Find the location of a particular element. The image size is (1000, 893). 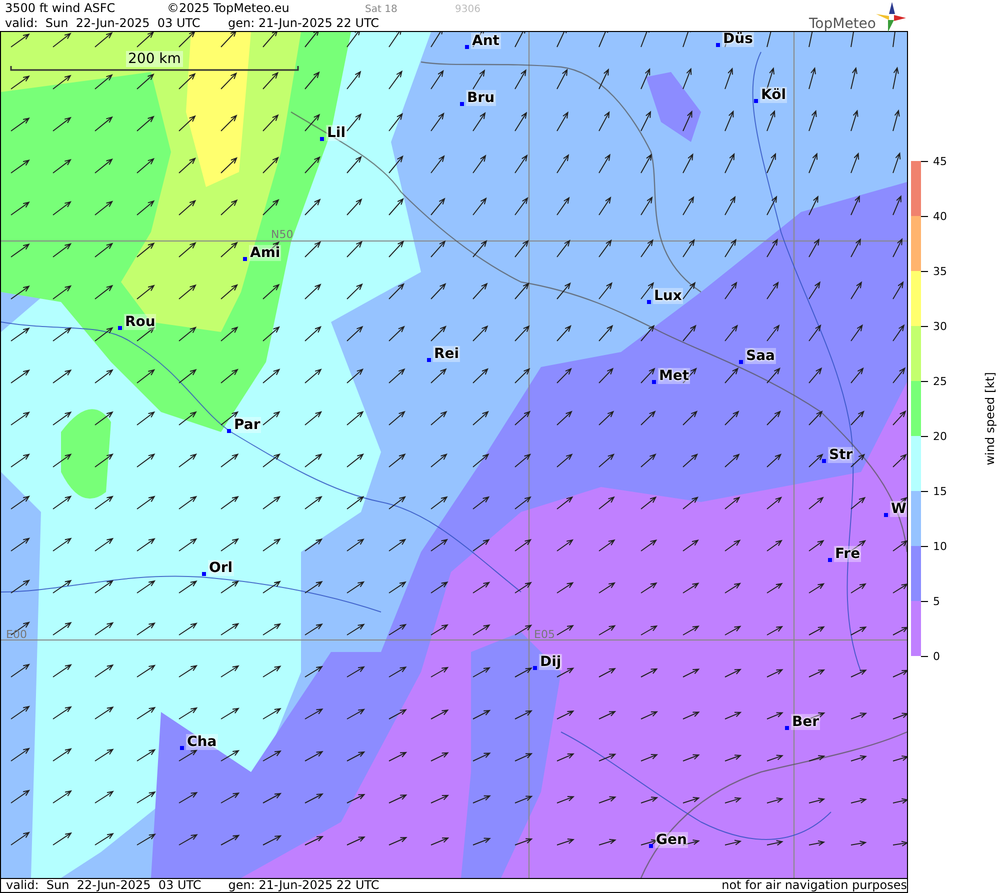

disclaimer-text: not for air navigation purposes is located at coordinates (814, 885).